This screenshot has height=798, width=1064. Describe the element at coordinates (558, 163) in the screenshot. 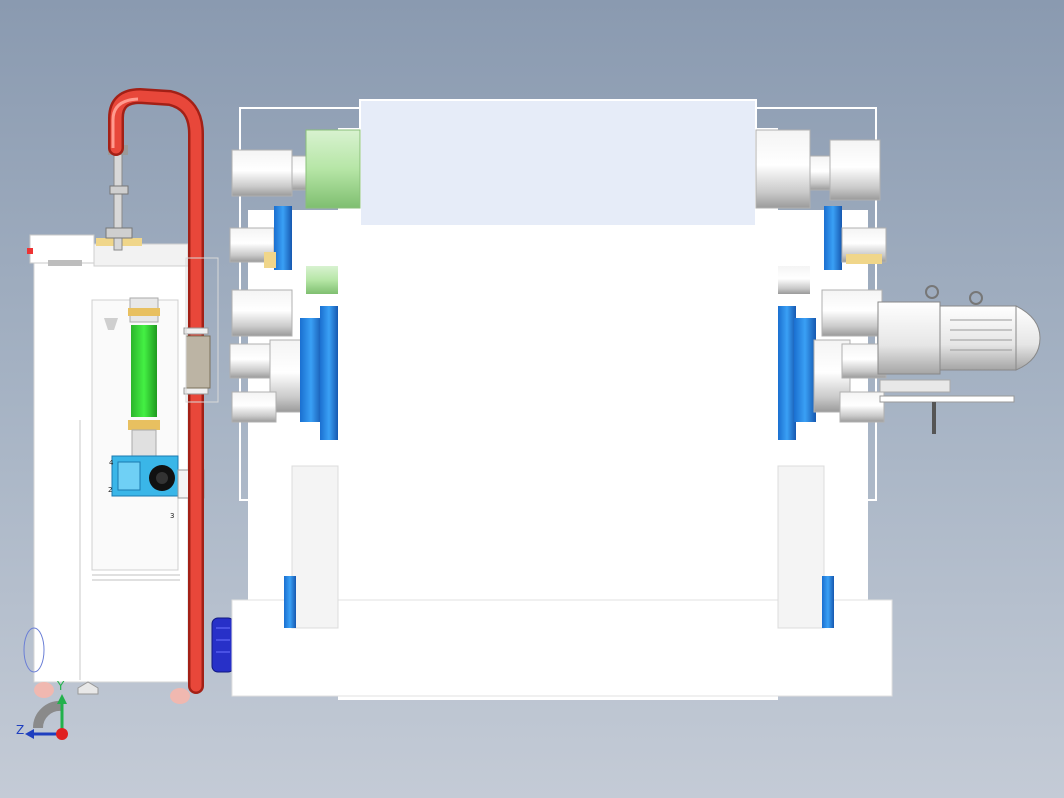

I see `top-panel` at that location.